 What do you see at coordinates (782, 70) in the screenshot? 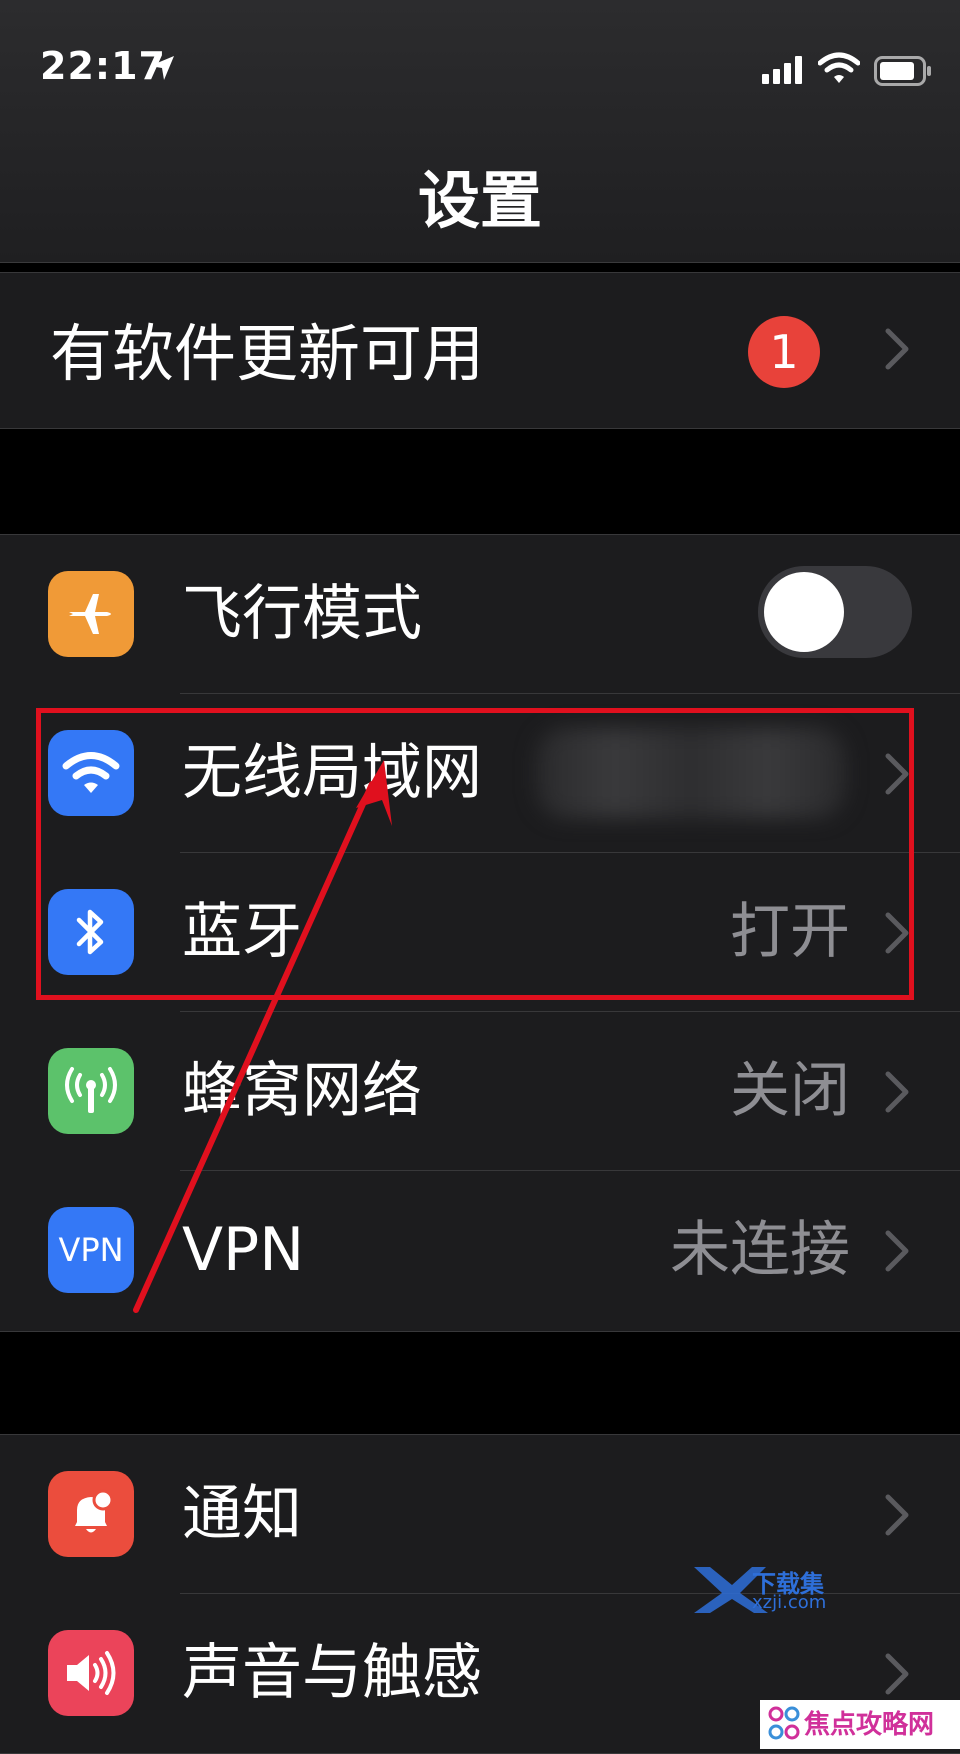
I see `cellular-signal-icon` at bounding box center [782, 70].